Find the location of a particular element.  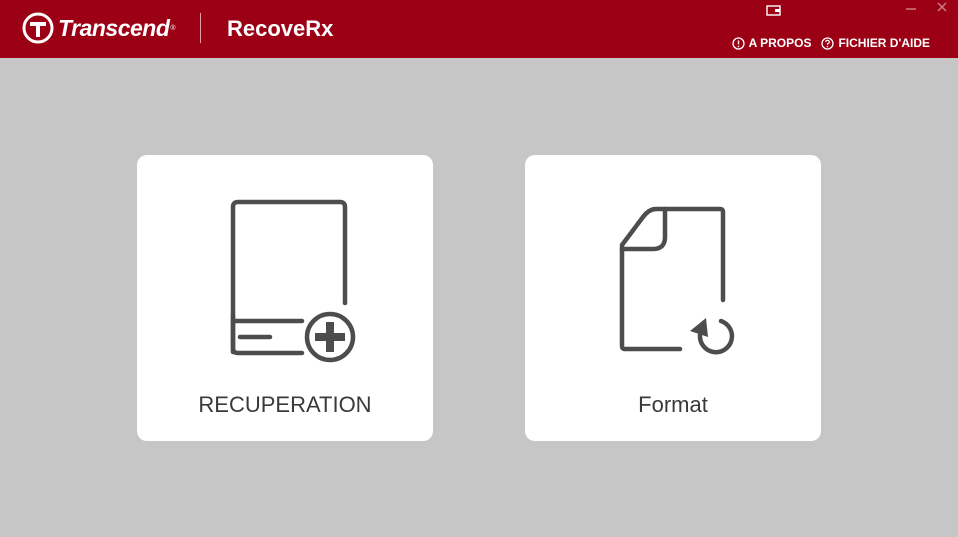

about-link: A PROPOS is located at coordinates (771, 43).